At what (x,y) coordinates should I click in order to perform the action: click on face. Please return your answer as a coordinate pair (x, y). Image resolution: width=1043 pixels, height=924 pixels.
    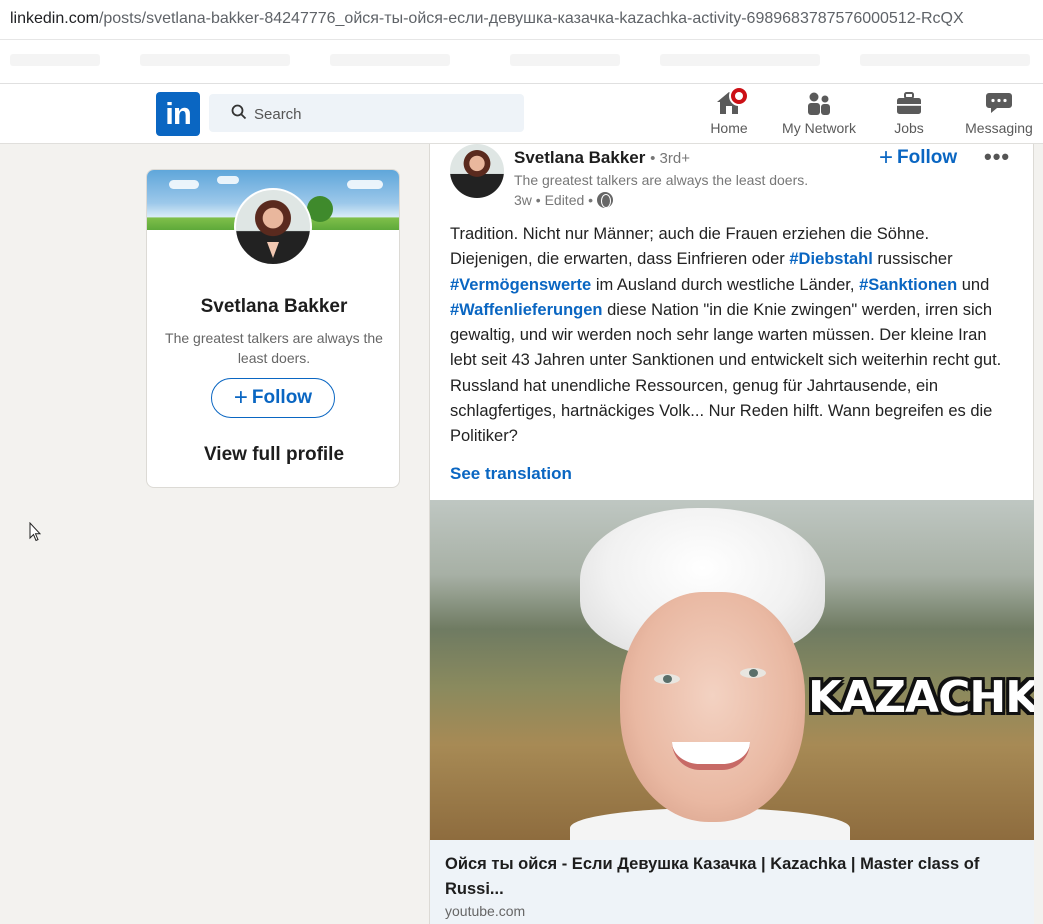
    Looking at the image, I should click on (712, 707).